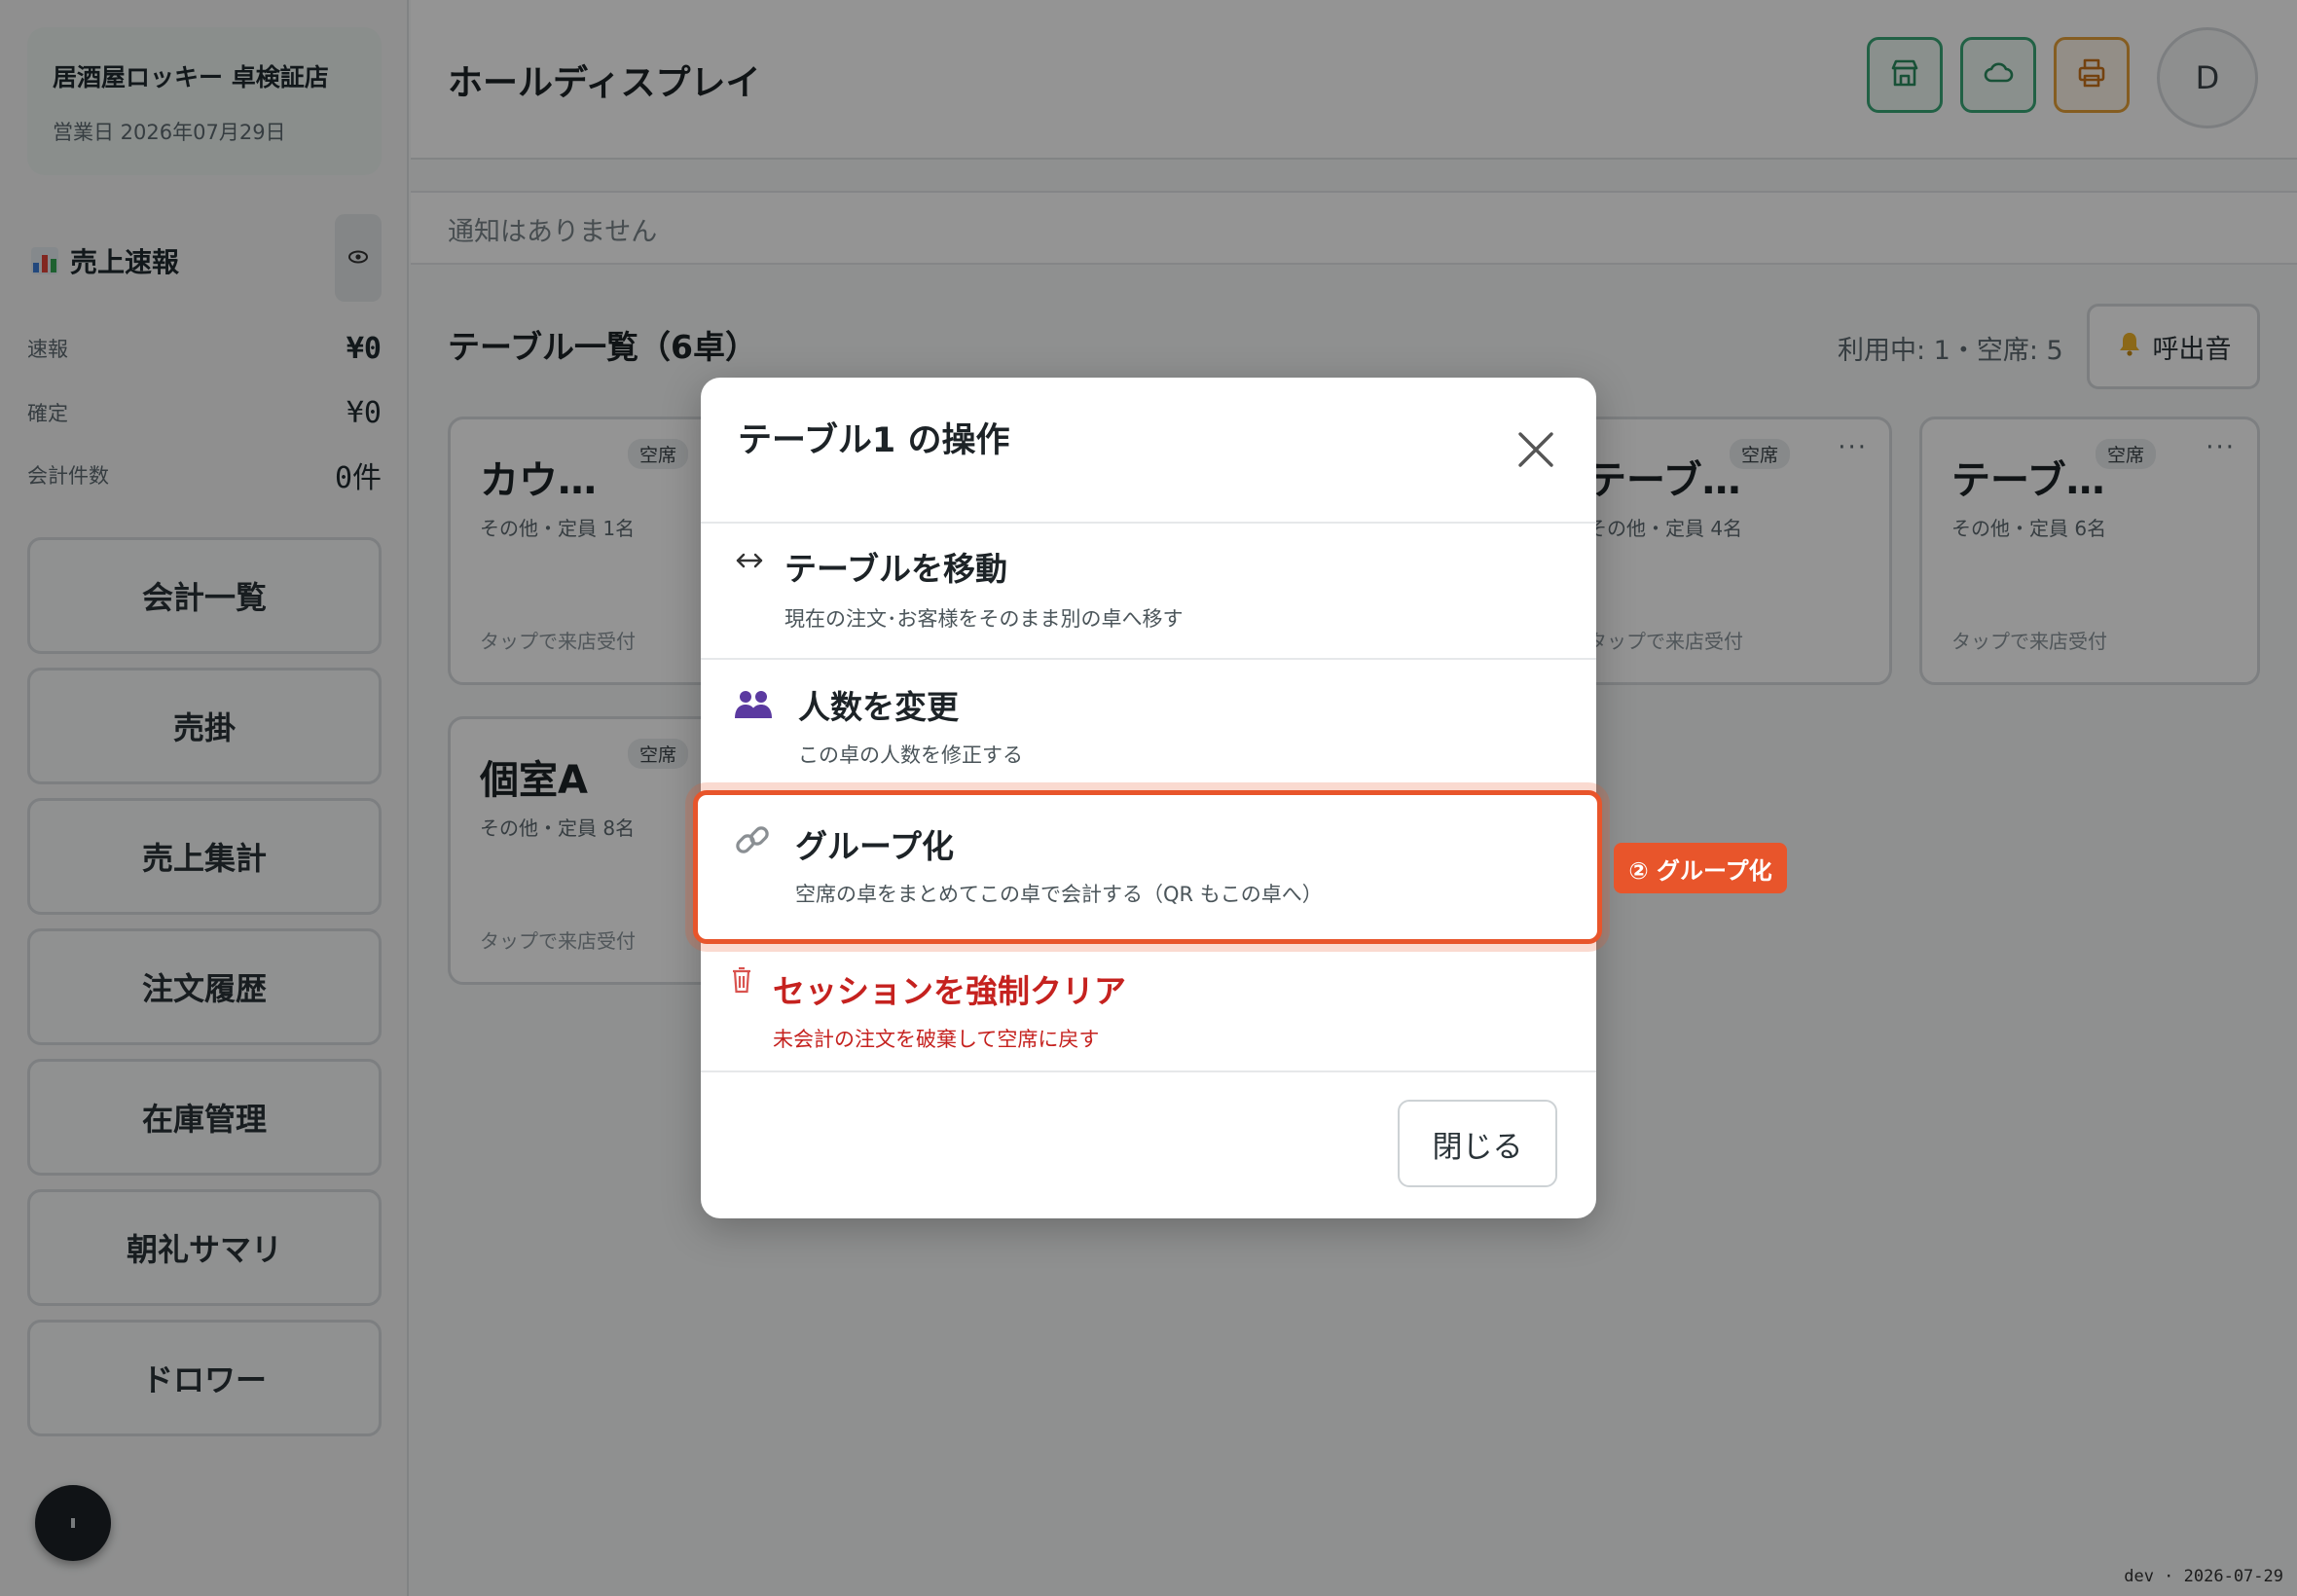 The image size is (2297, 1596). Describe the element at coordinates (753, 706) in the screenshot. I see `people-icon` at that location.